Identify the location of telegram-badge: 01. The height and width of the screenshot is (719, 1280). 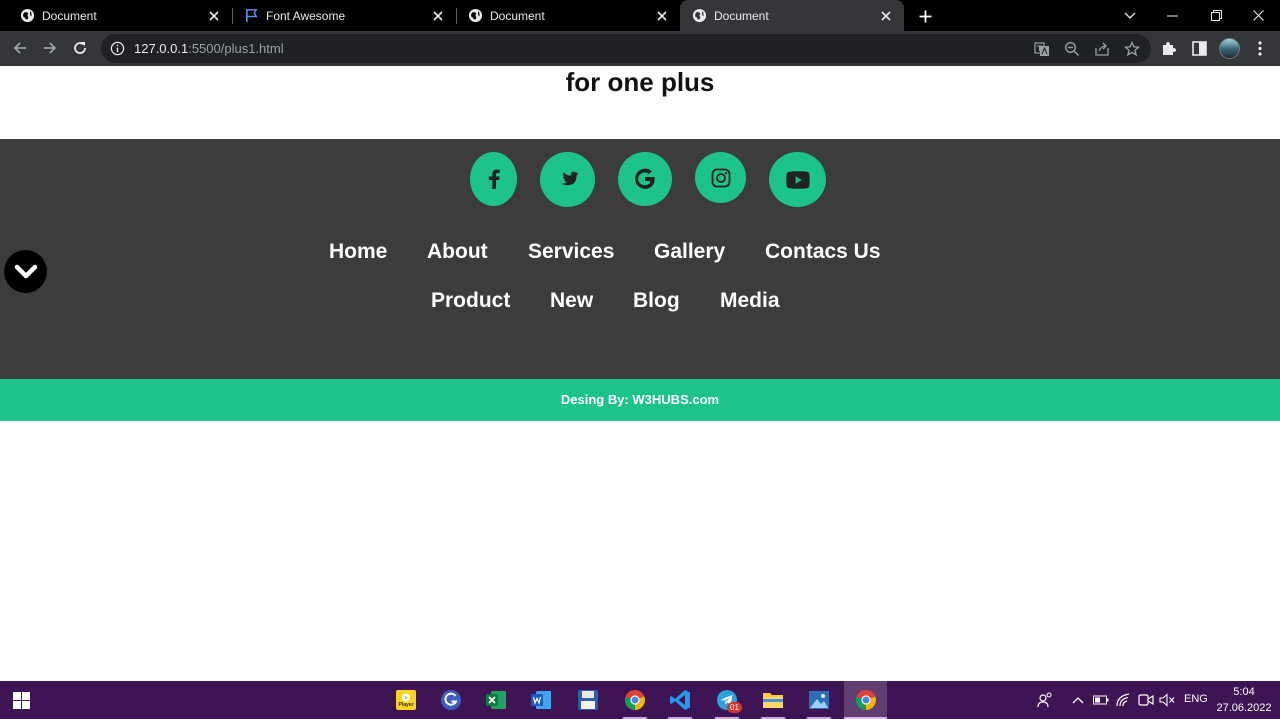
(734, 707).